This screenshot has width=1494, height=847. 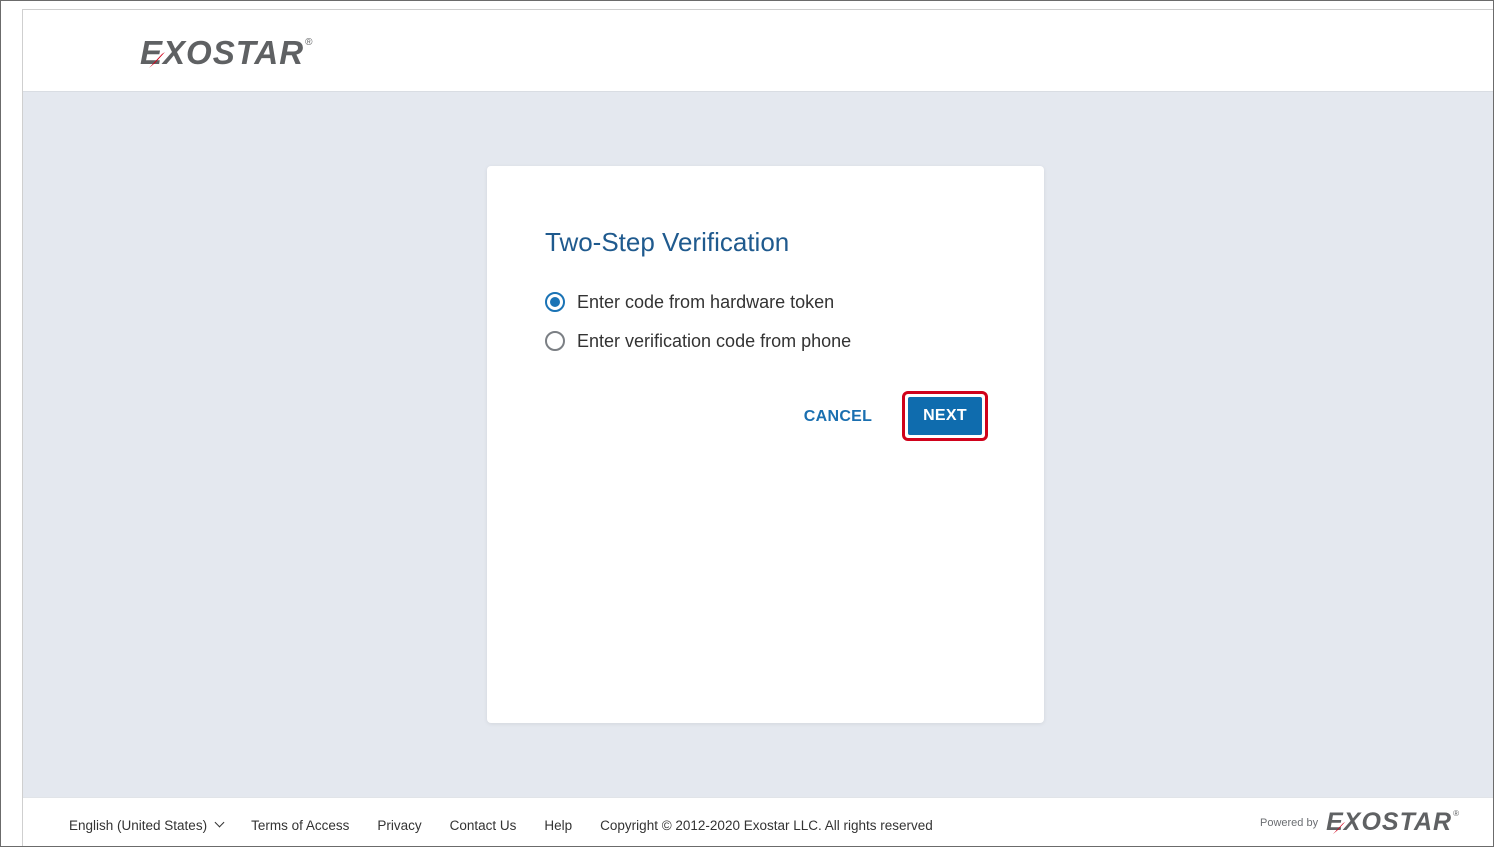 What do you see at coordinates (714, 340) in the screenshot?
I see `option-phone-code-label: Enter verification code from phone` at bounding box center [714, 340].